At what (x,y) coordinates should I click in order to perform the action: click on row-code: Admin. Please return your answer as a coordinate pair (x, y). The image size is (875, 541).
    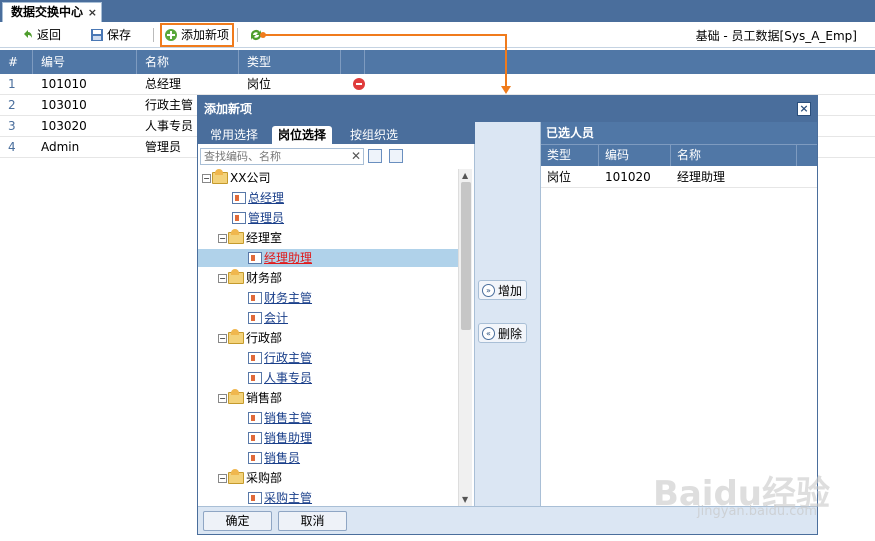
    Looking at the image, I should click on (60, 147).